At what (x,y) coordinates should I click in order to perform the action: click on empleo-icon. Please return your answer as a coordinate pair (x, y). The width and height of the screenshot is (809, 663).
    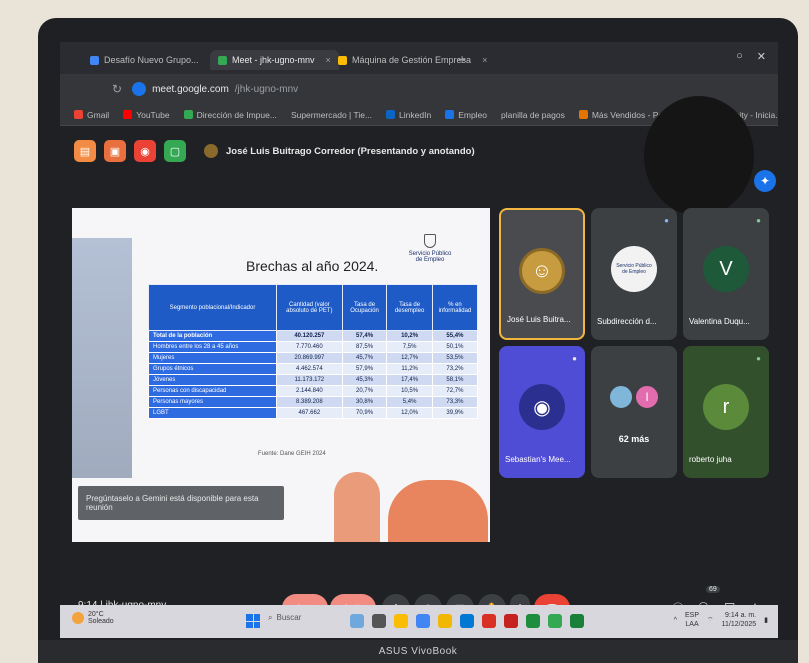
    Looking at the image, I should click on (450, 114).